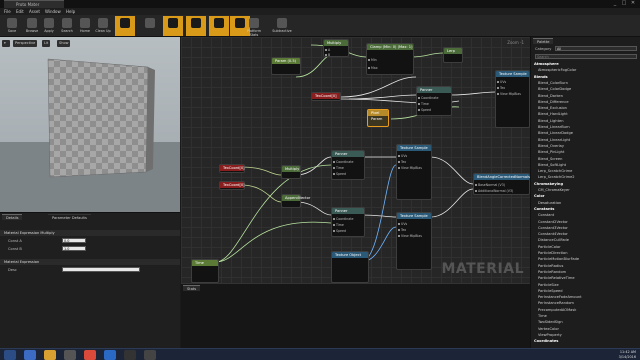 This screenshot has width=640, height=360. I want to click on desc-field, so click(101, 269).